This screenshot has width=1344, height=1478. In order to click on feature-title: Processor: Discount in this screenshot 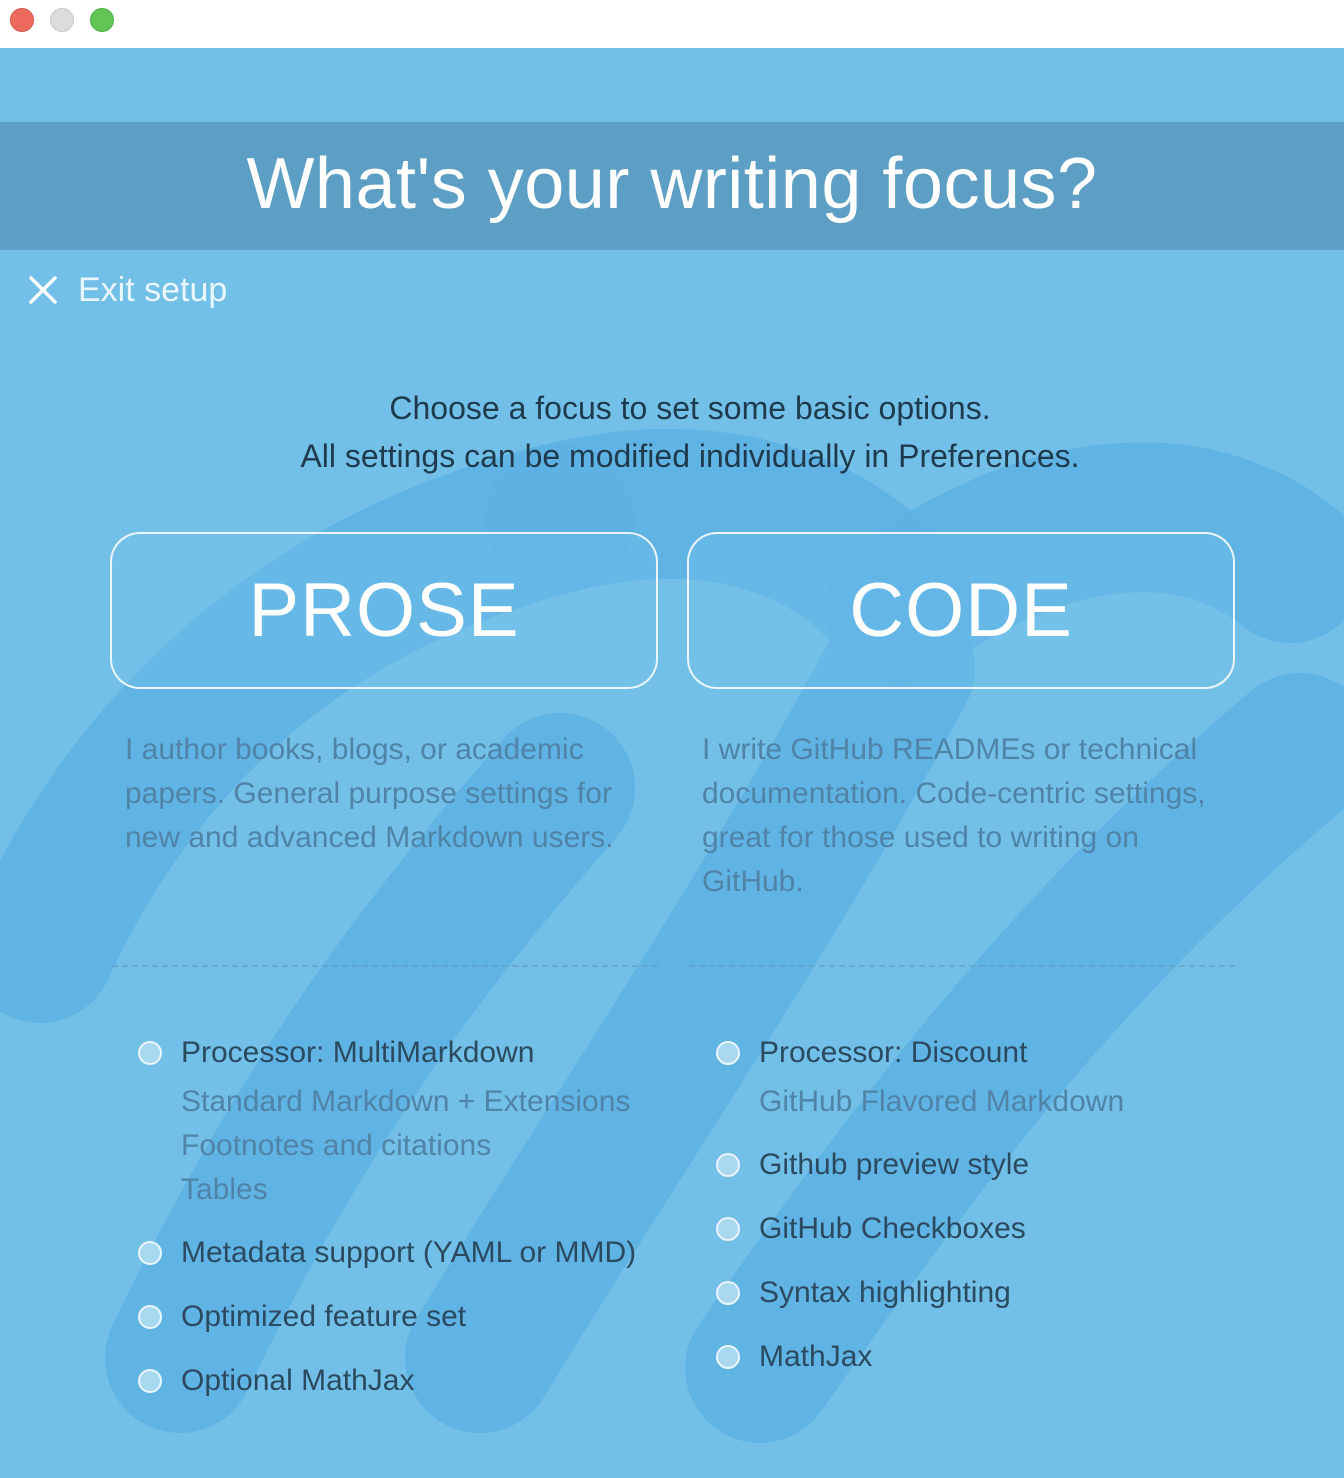, I will do `click(893, 1052)`.